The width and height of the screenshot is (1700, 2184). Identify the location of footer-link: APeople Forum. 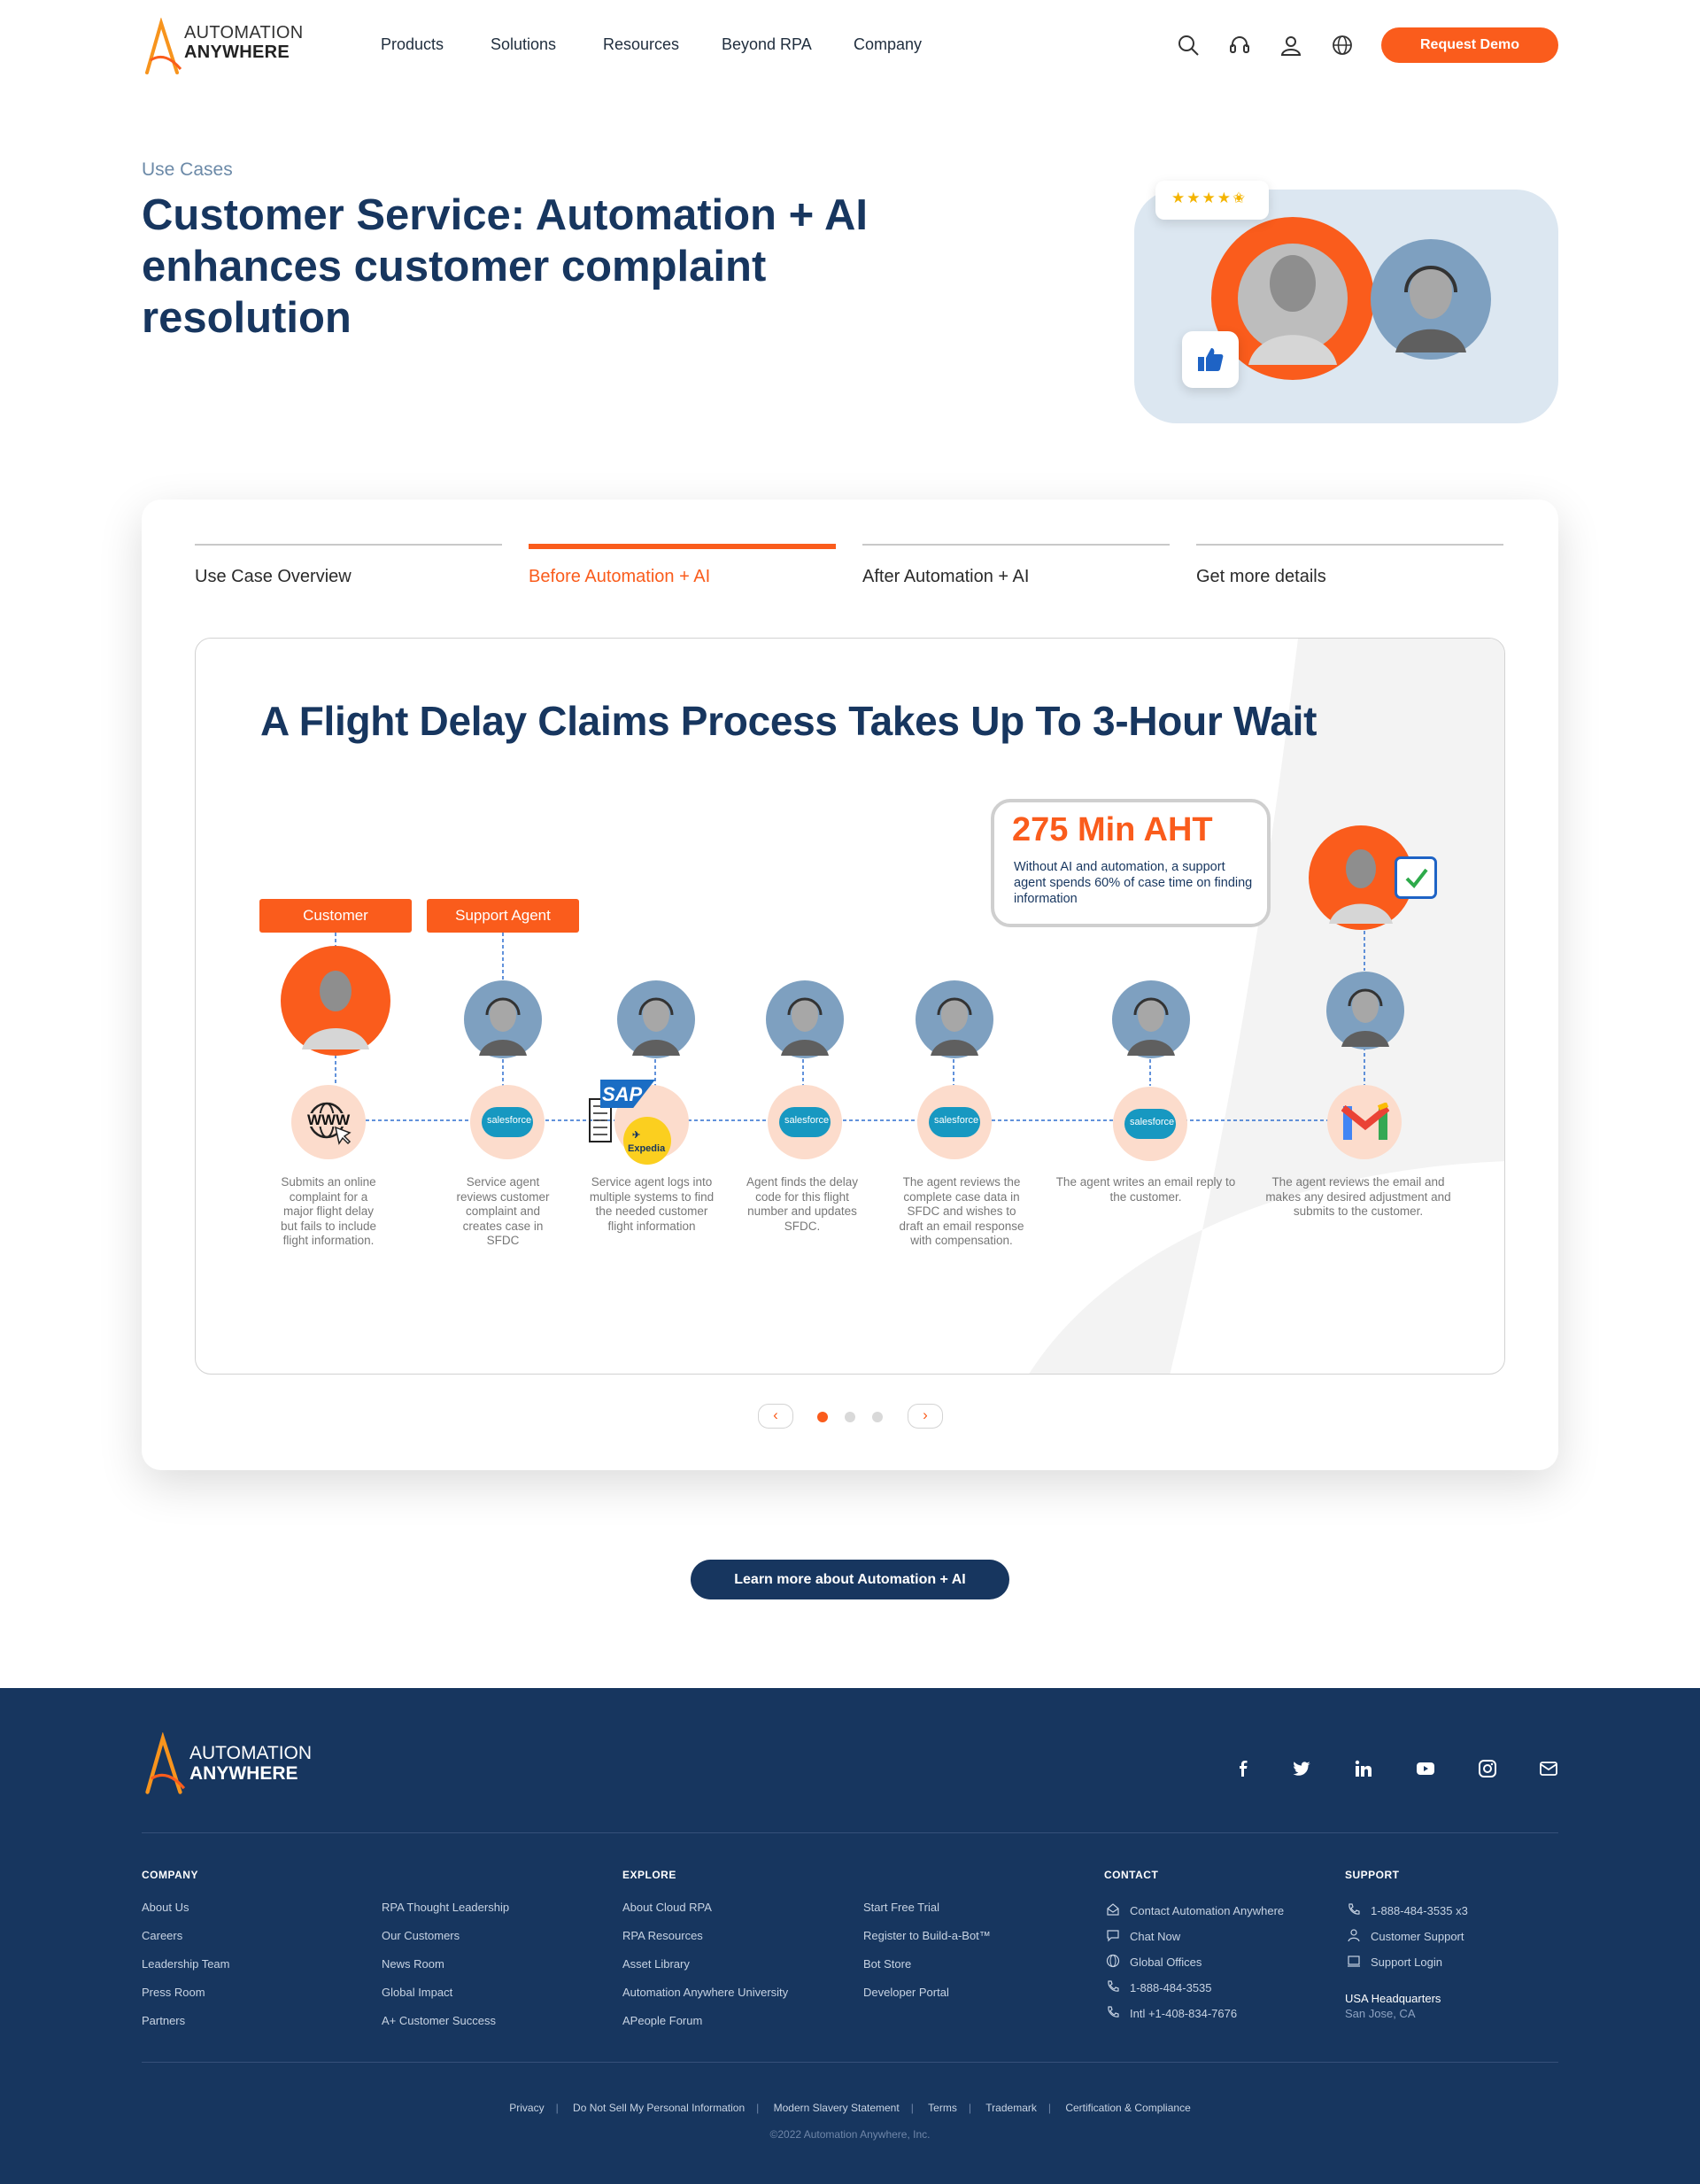
(662, 2020).